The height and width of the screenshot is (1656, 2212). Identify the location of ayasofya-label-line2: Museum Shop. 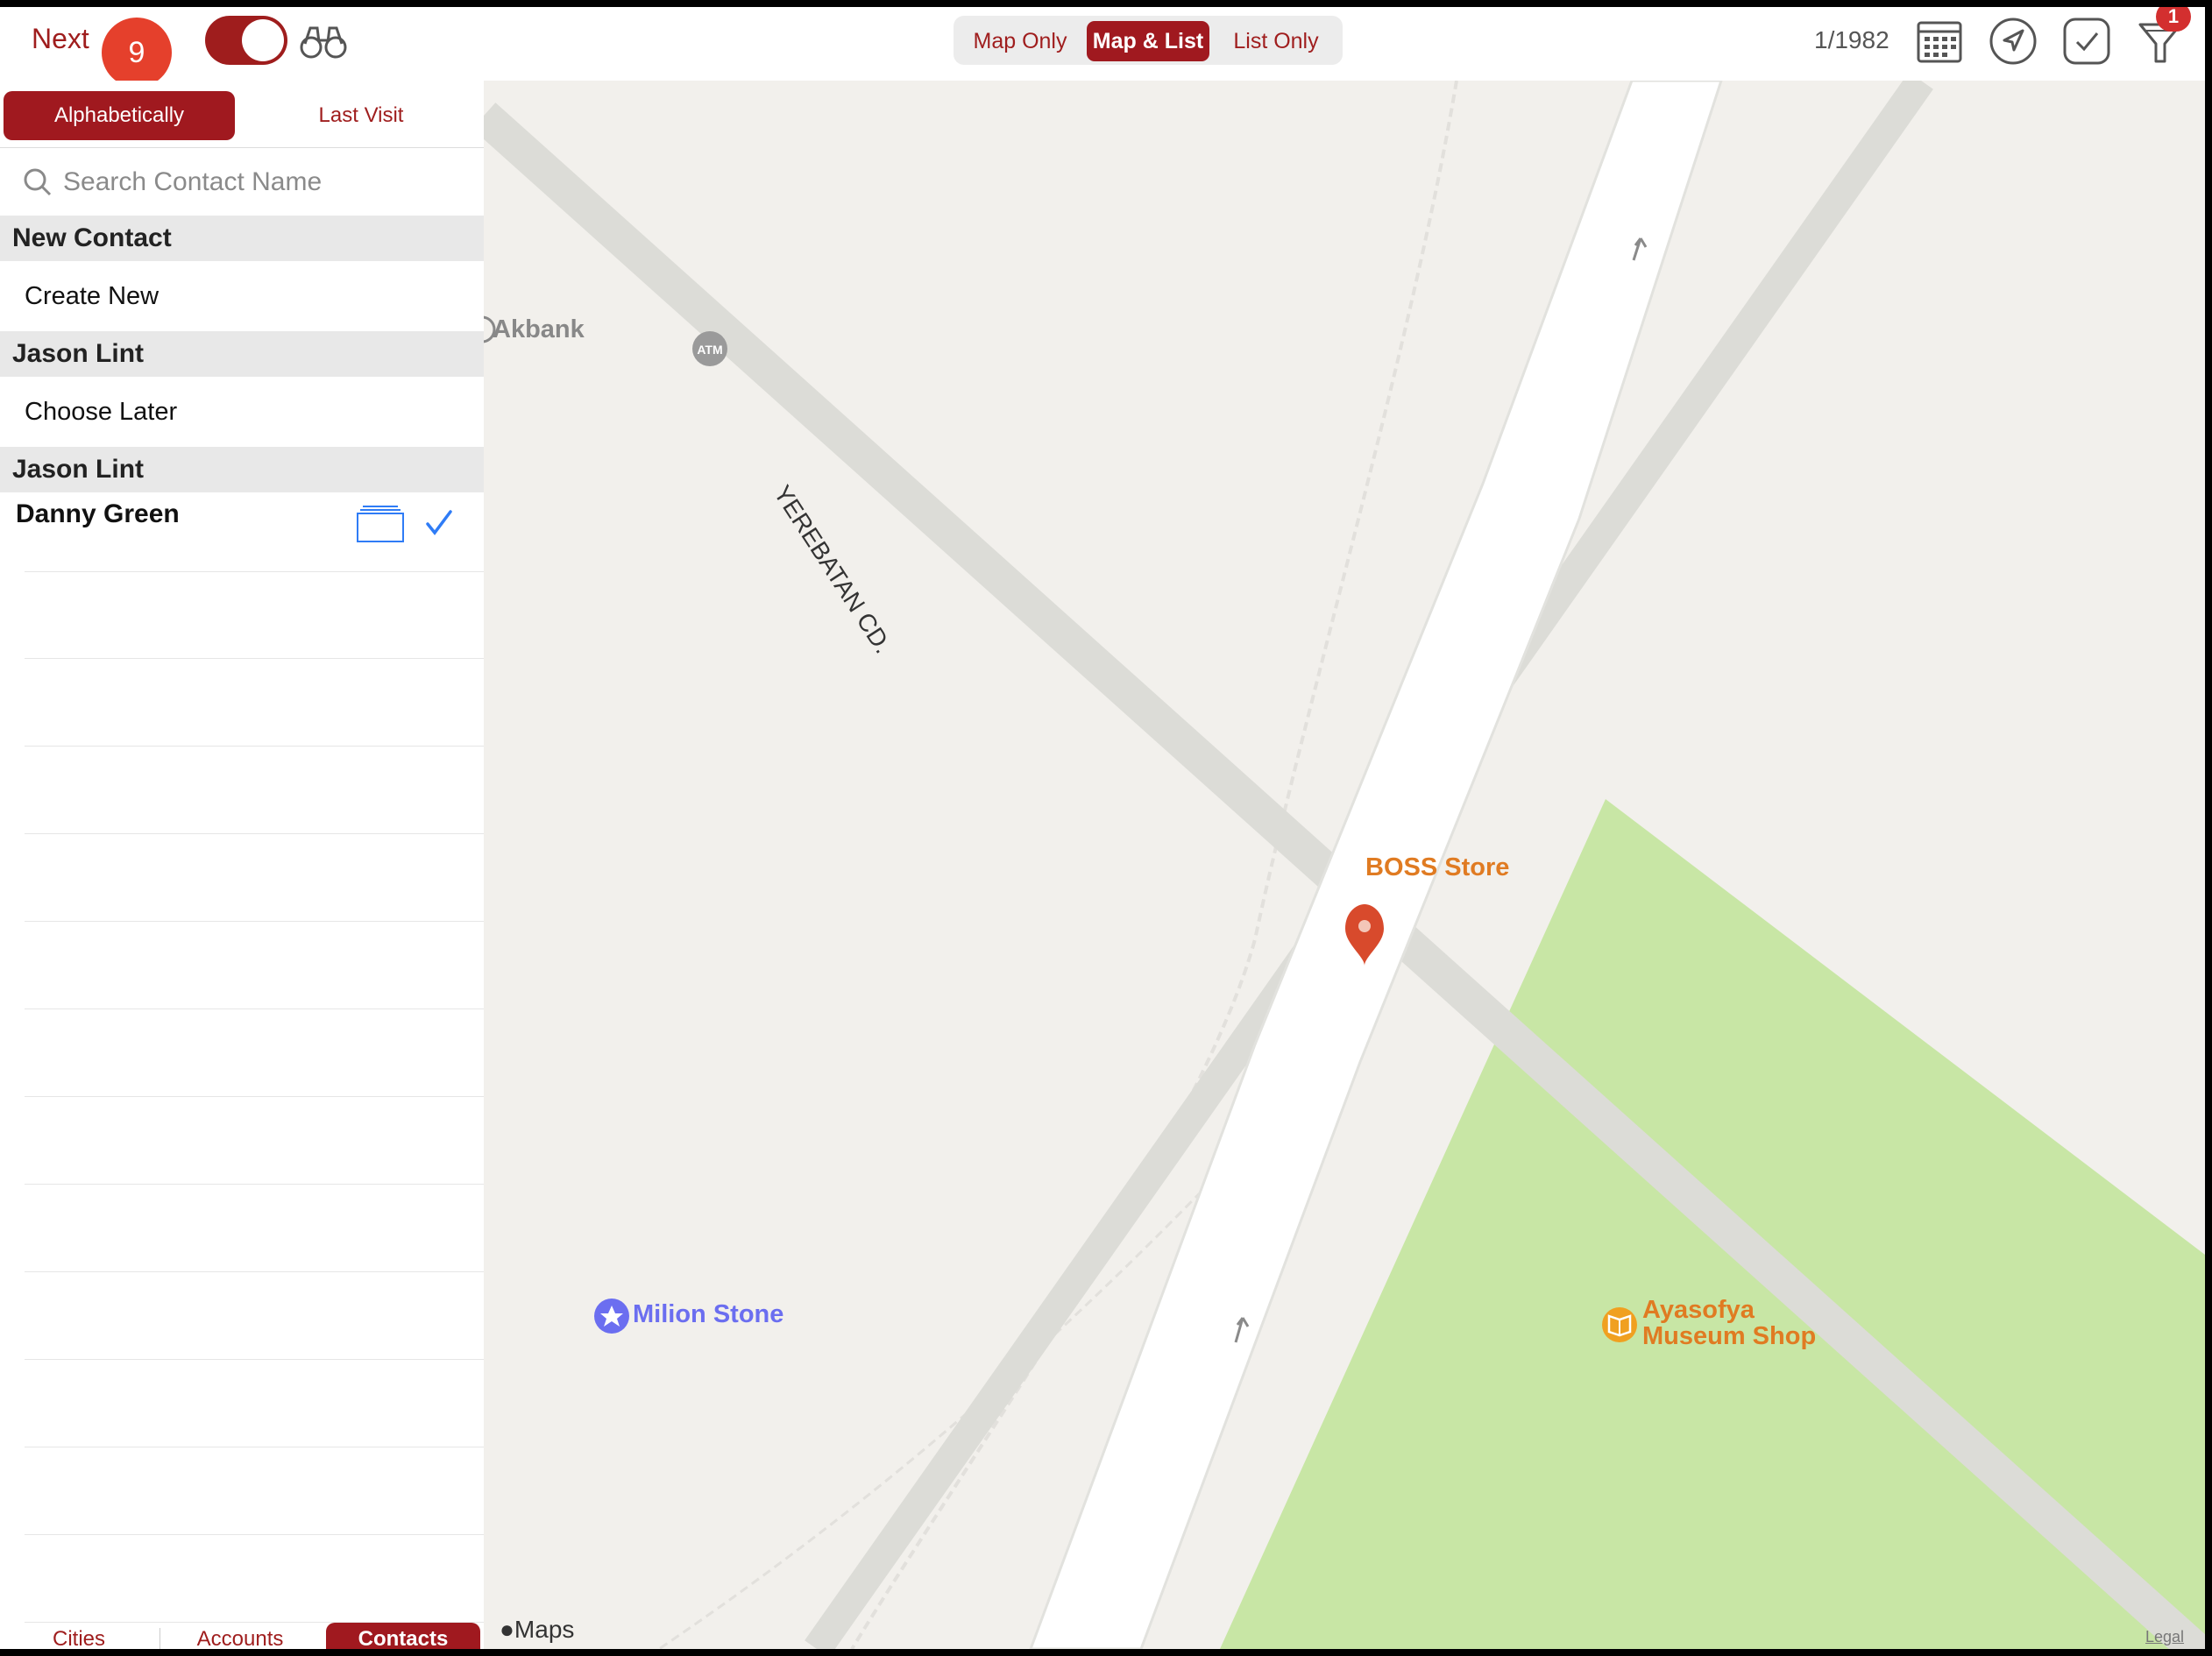
(1729, 1336).